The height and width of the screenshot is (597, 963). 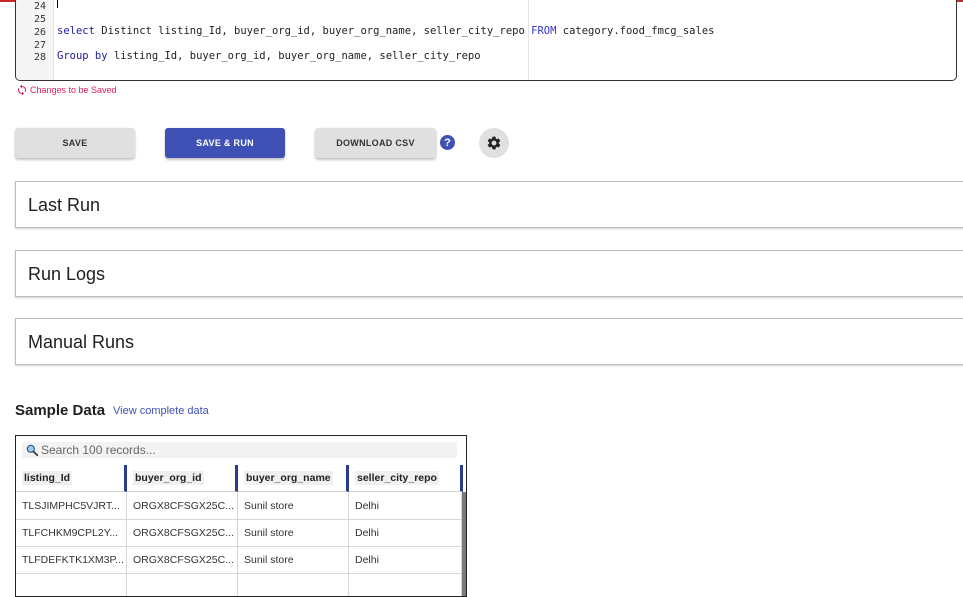 I want to click on help-icon: ?, so click(x=447, y=142).